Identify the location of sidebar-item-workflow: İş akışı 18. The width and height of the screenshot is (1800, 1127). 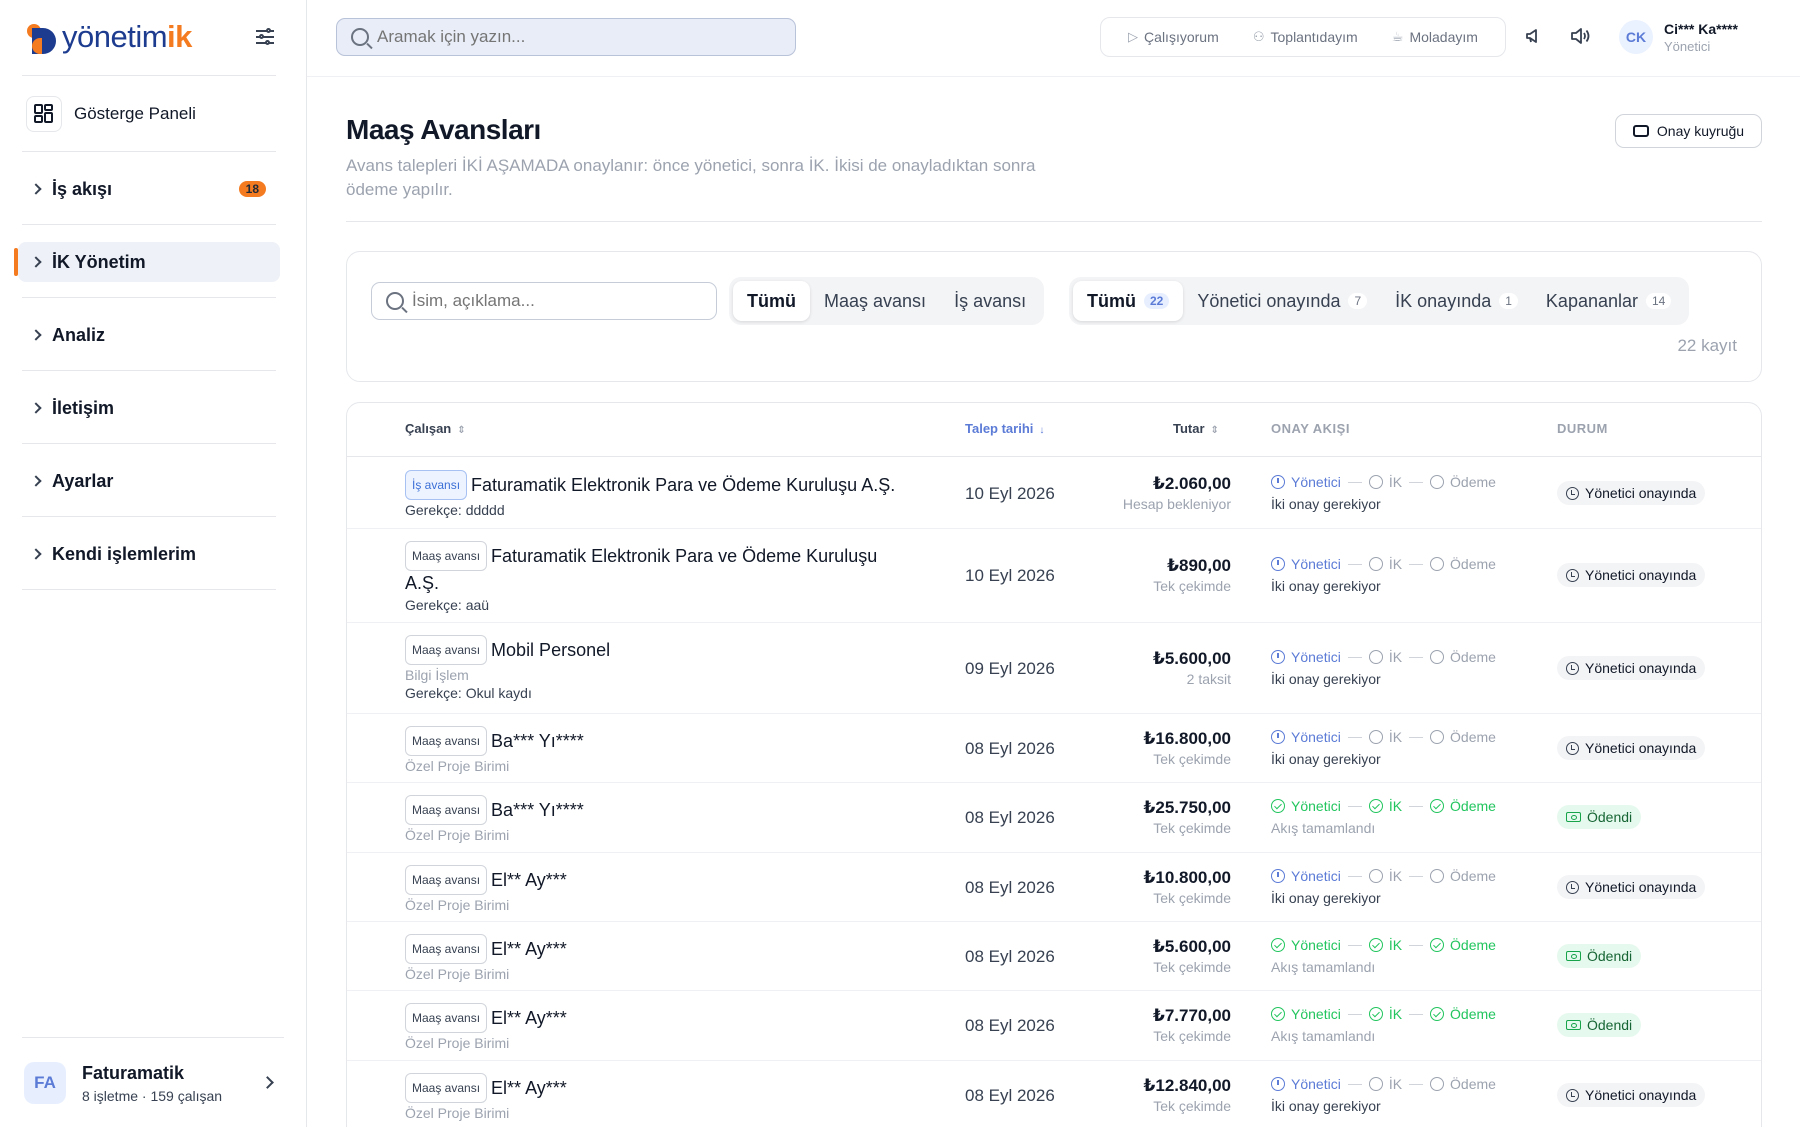
(149, 189).